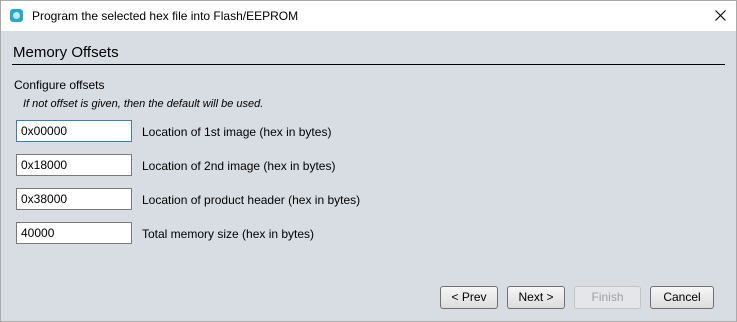  I want to click on prev-button: < Prev, so click(469, 297).